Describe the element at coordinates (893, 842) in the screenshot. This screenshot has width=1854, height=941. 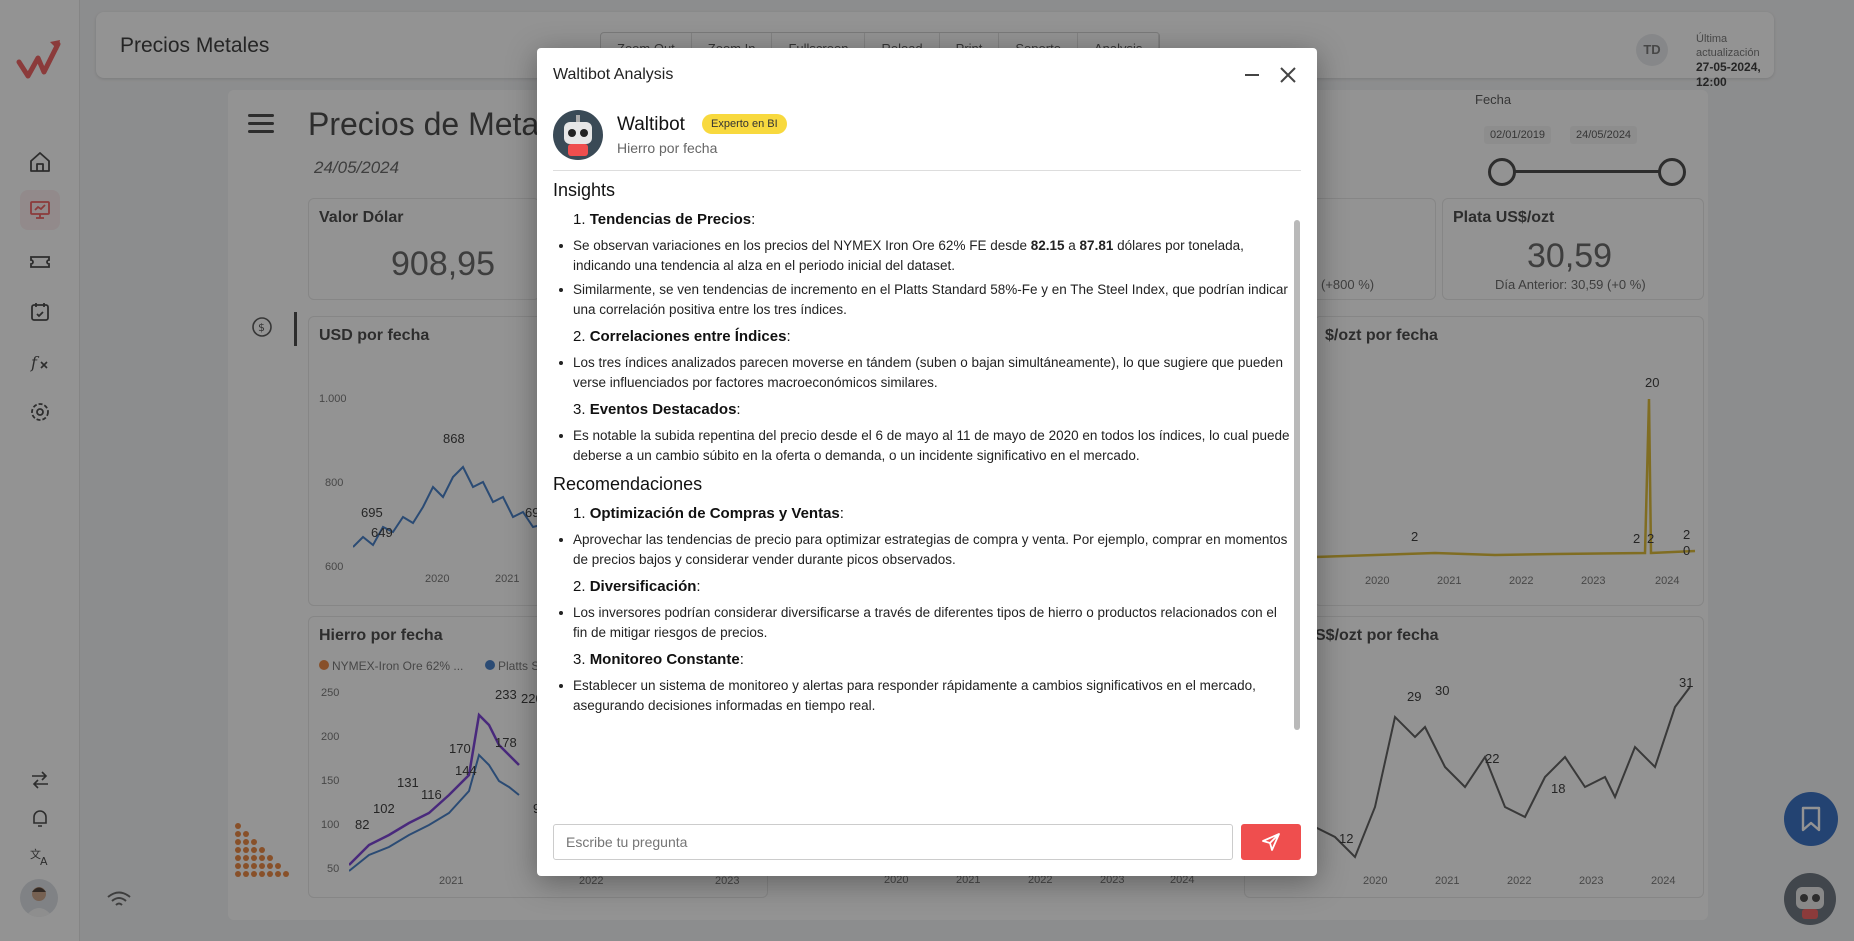
I see `question-input` at that location.